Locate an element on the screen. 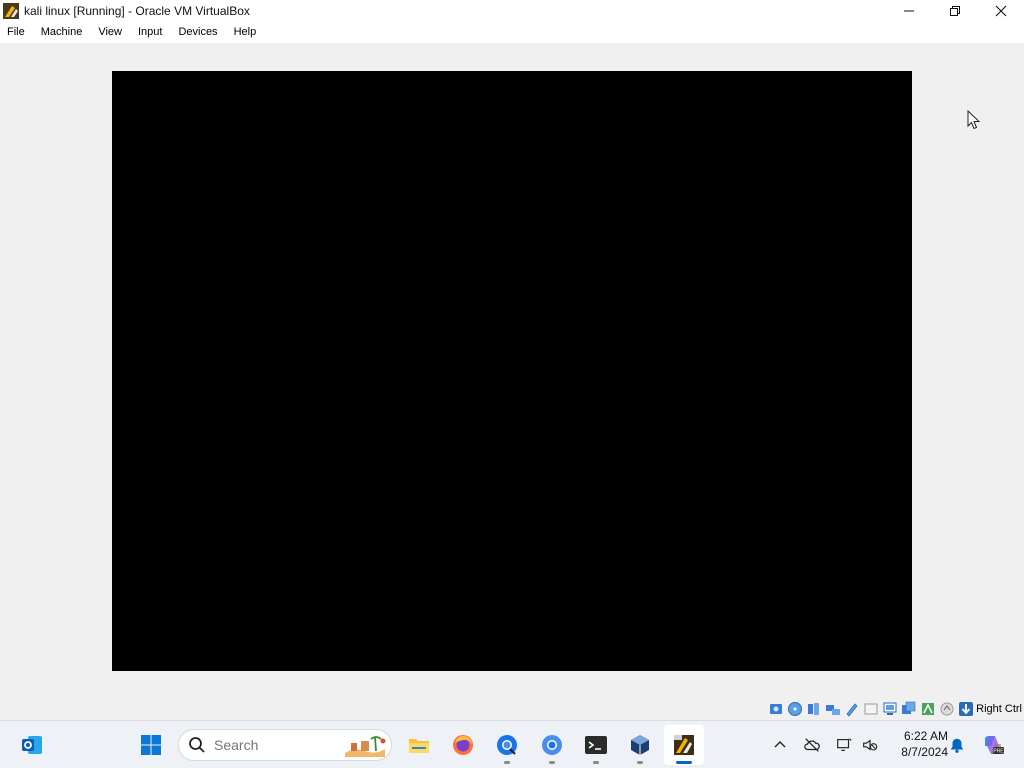  restore-button is located at coordinates (955, 11).